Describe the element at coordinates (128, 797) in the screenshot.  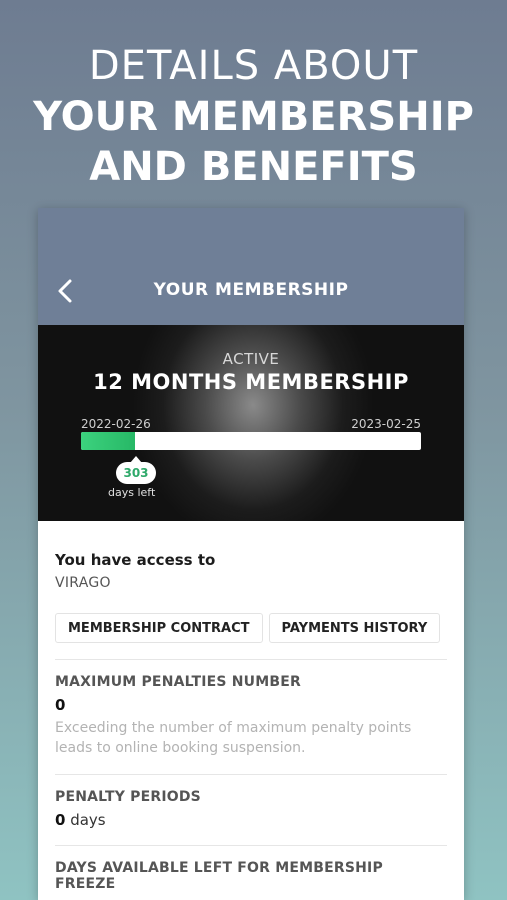
I see `penalty-periods-title: PENALTY PERIODS` at that location.